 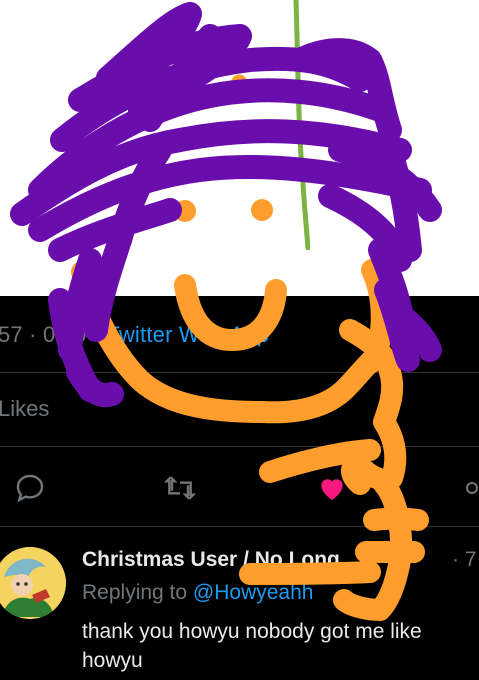 What do you see at coordinates (30, 488) in the screenshot?
I see `reply-icon` at bounding box center [30, 488].